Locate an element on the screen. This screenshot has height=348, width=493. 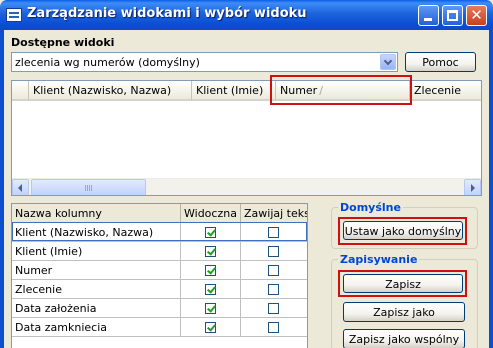
maximize-button is located at coordinates (452, 15).